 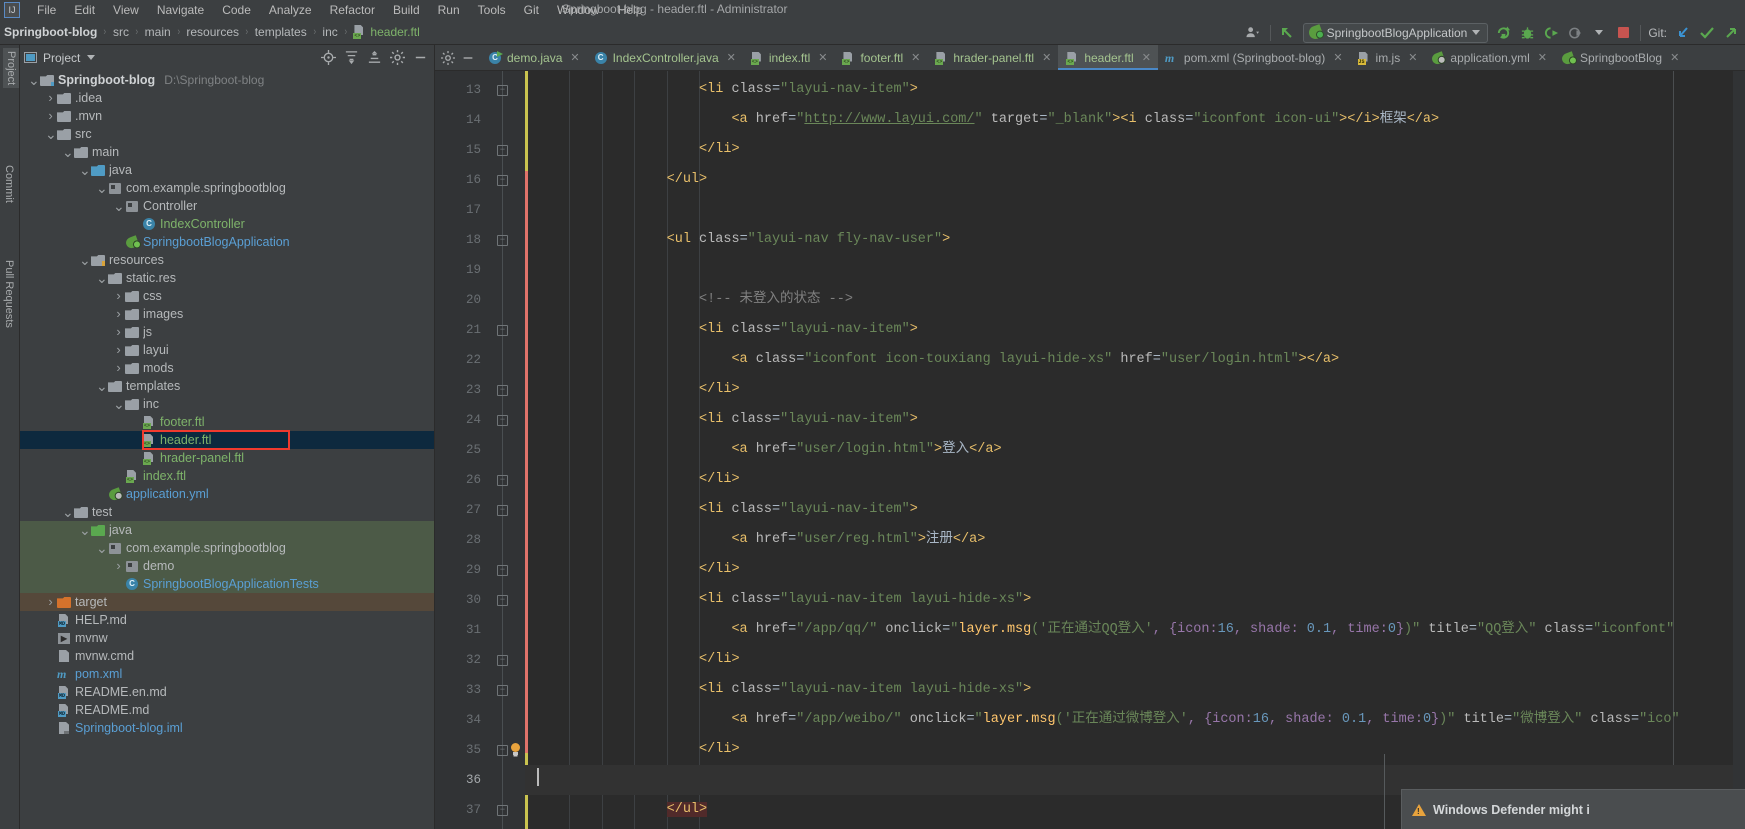 What do you see at coordinates (212, 32) in the screenshot?
I see `breadcrumb-item-resources: resources` at bounding box center [212, 32].